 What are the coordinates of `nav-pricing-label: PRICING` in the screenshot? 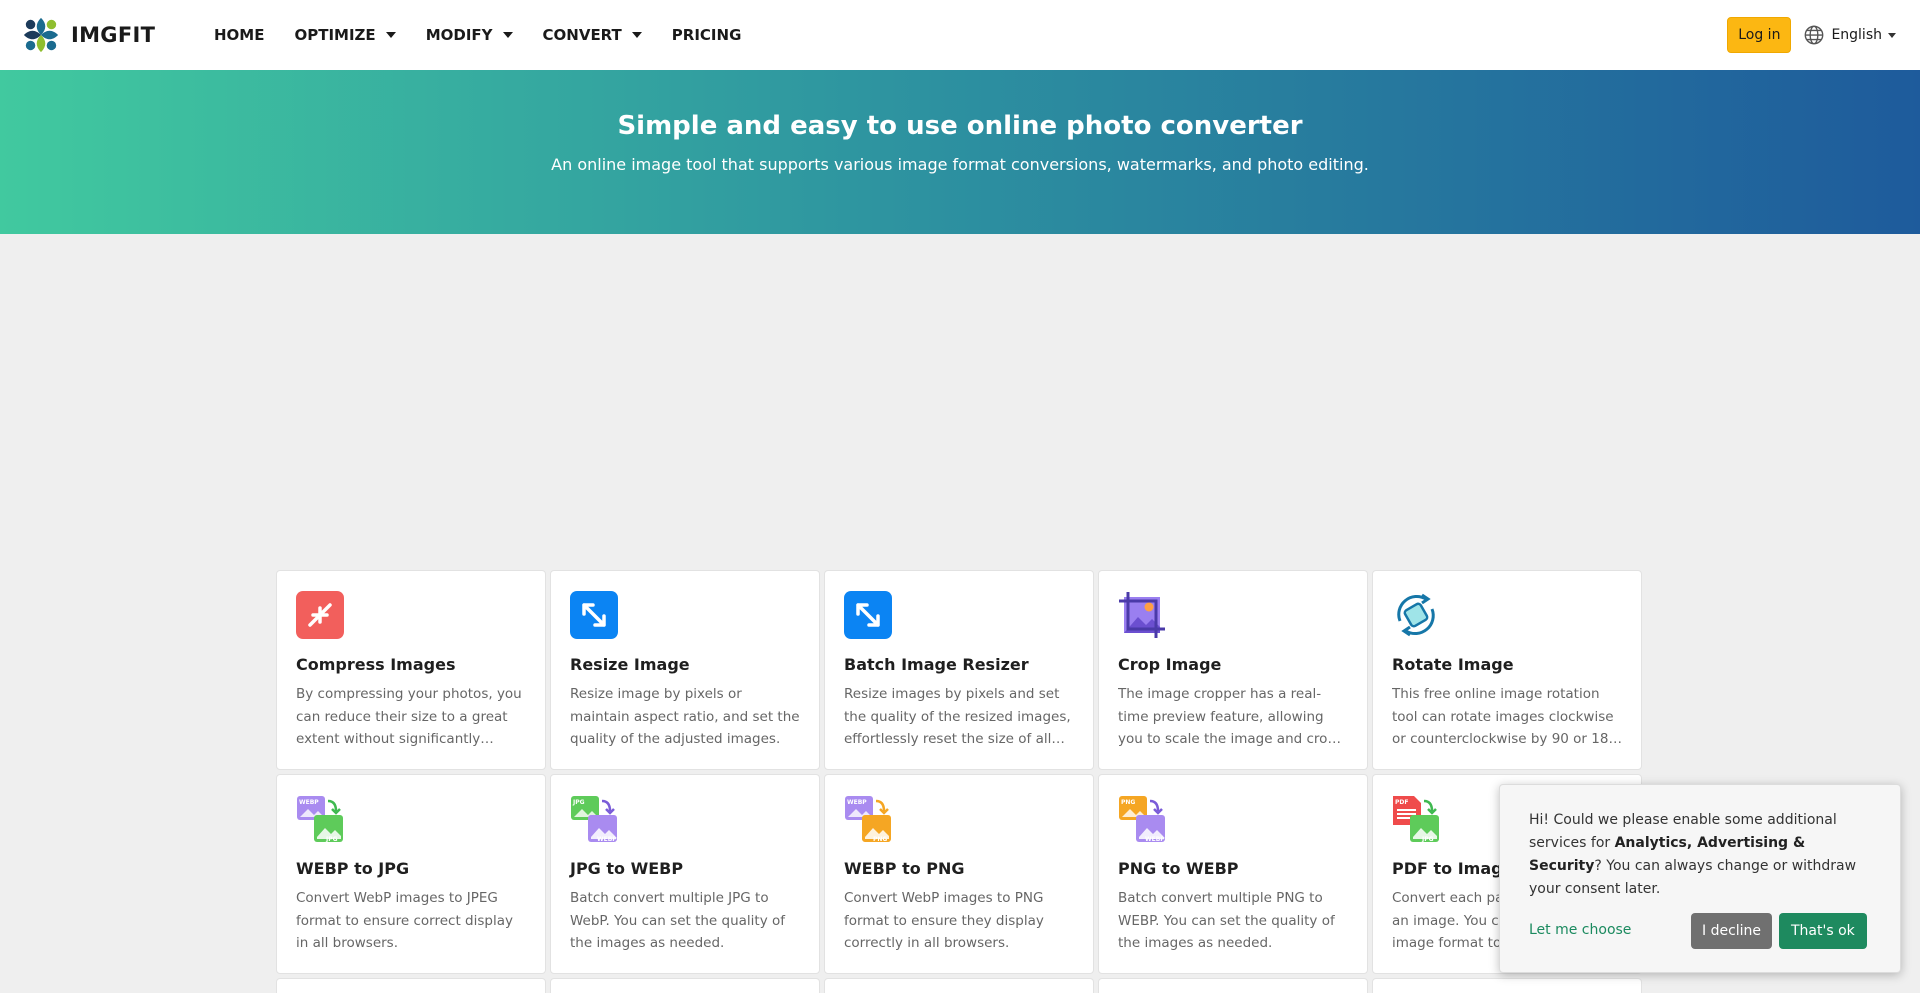 It's located at (706, 35).